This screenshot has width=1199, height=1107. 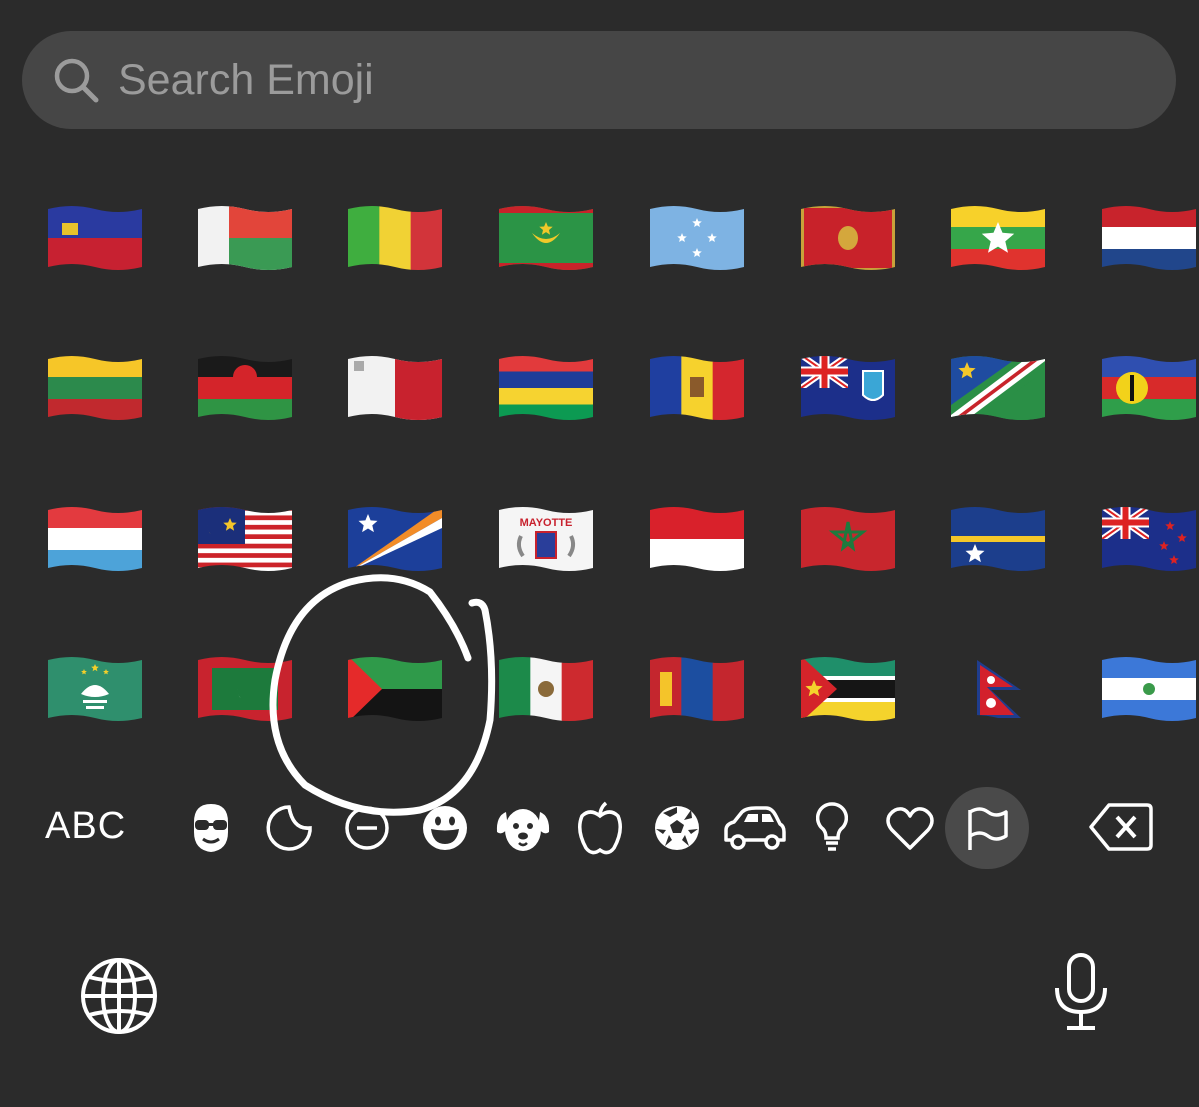 I want to click on abc-button: ABC, so click(x=85, y=826).